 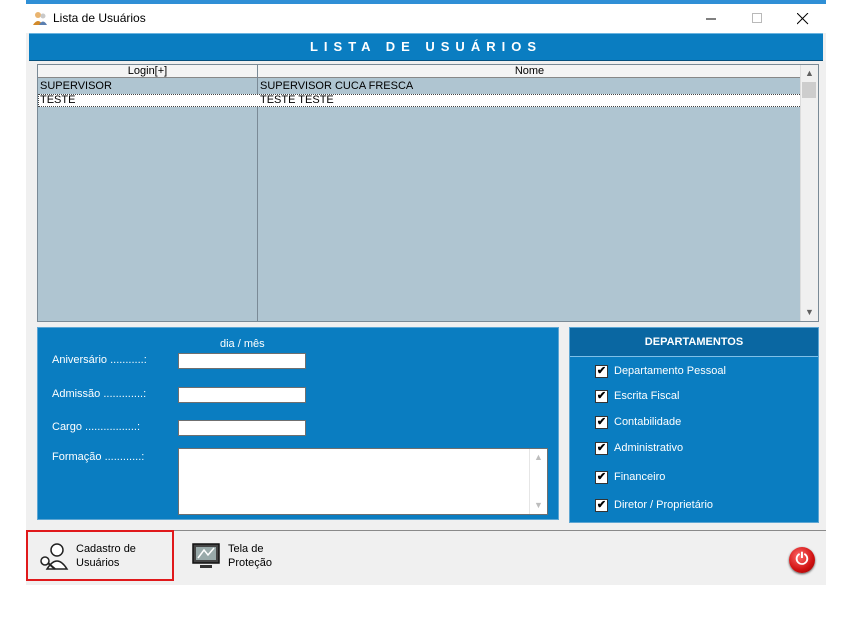 What do you see at coordinates (148, 71) in the screenshot?
I see `column-header-login: Login[+]` at bounding box center [148, 71].